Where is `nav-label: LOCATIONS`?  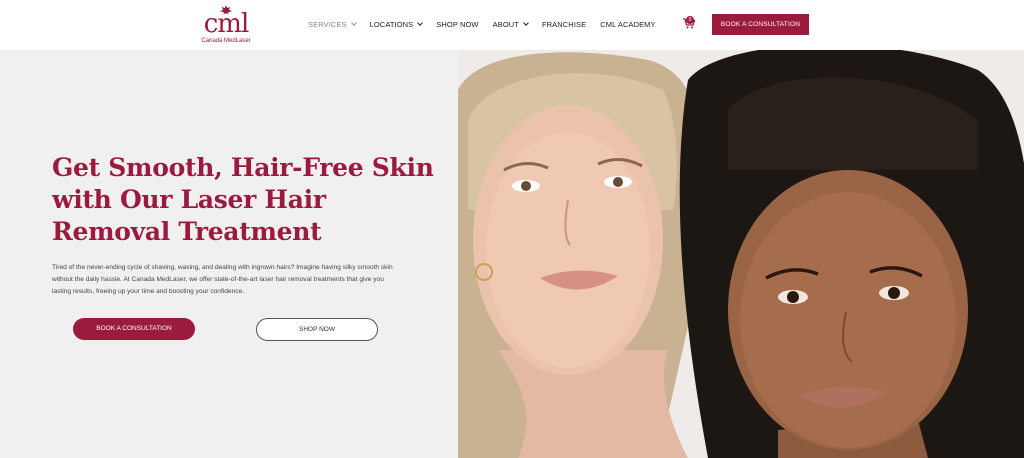 nav-label: LOCATIONS is located at coordinates (391, 24).